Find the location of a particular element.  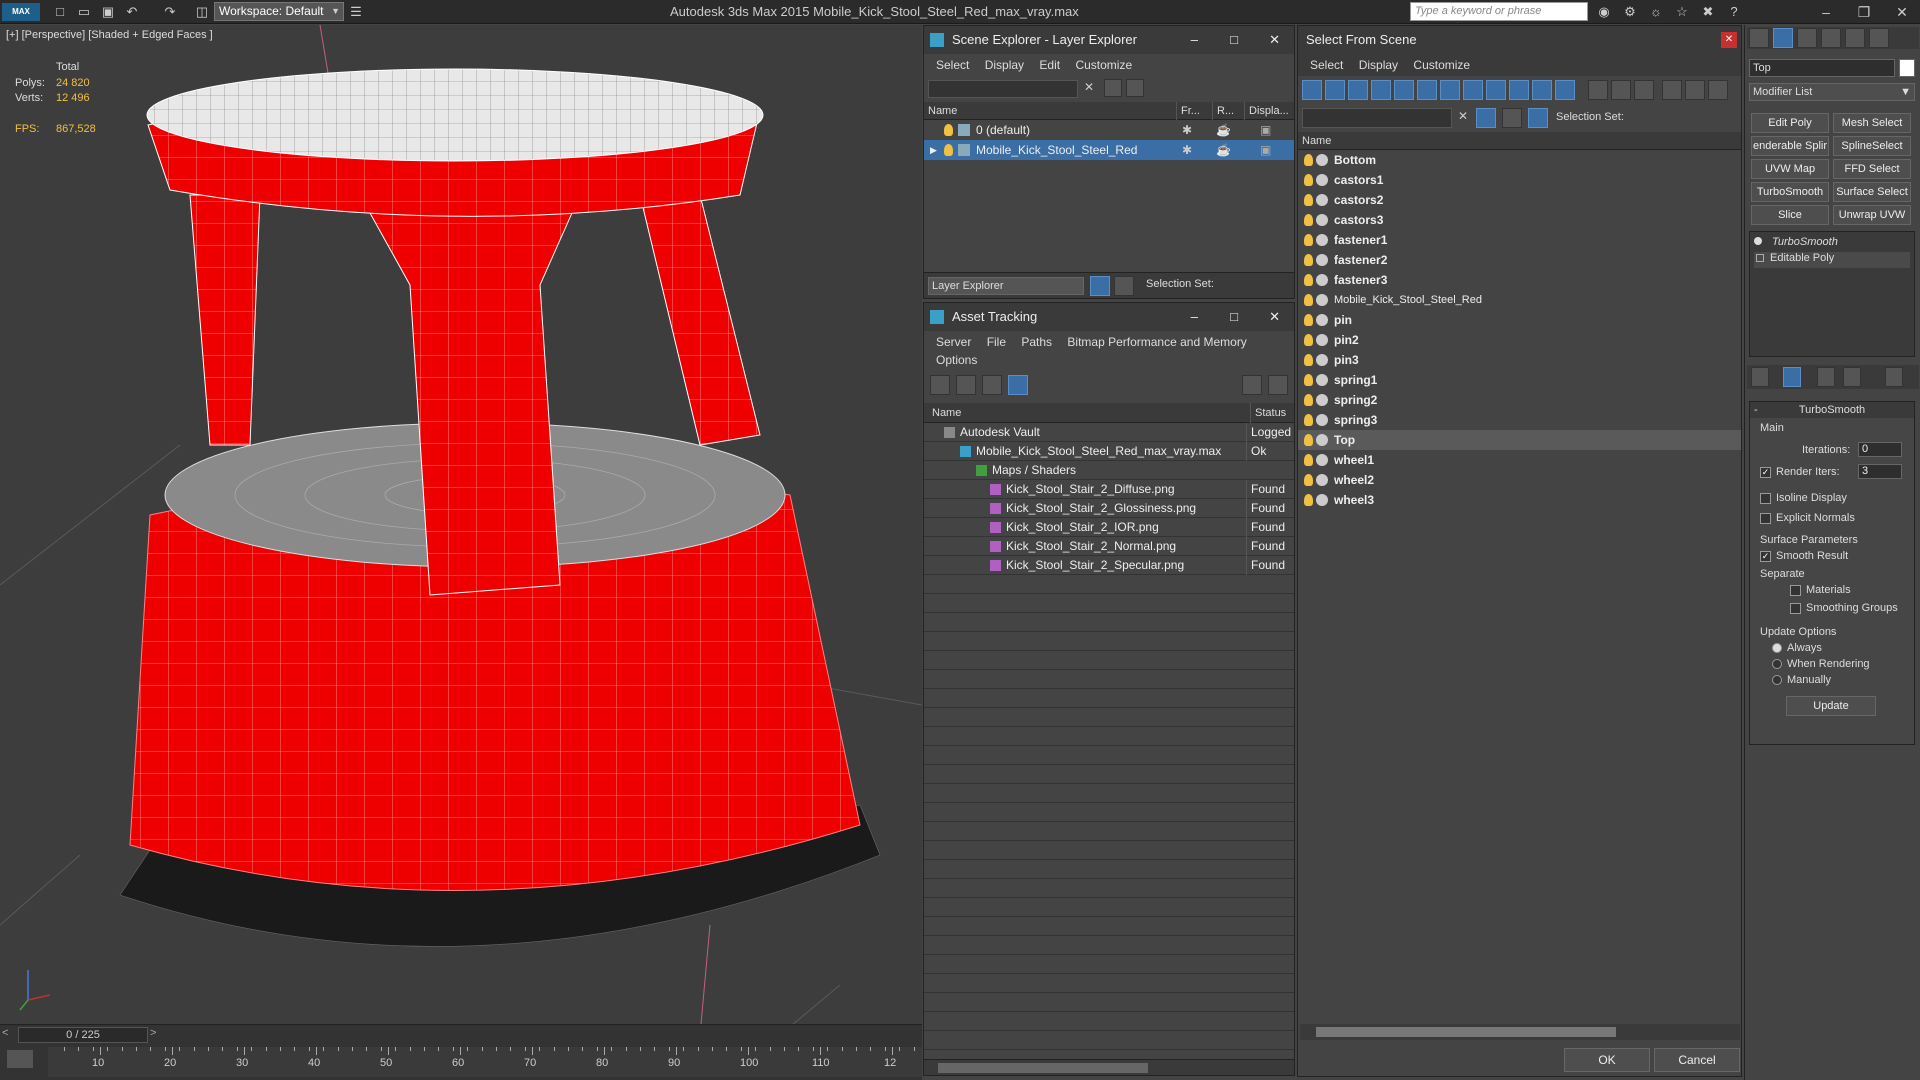

display-tab-icon is located at coordinates (1855, 38).